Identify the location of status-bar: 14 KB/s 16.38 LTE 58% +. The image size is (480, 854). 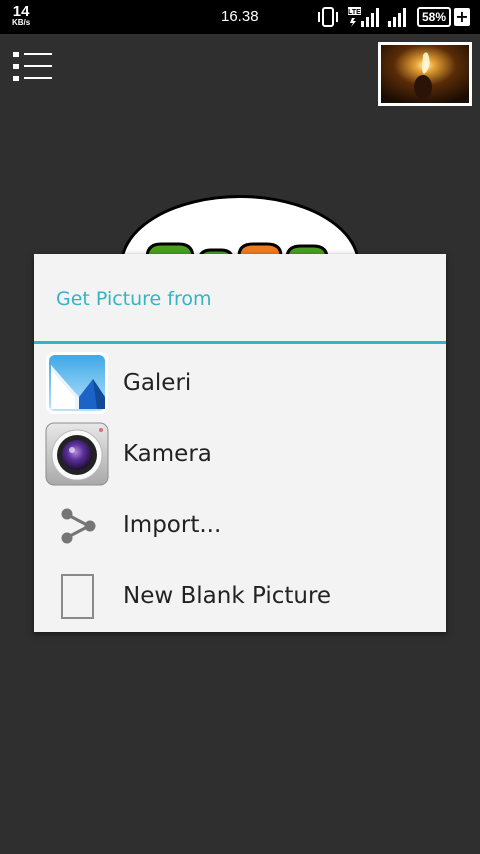
(240, 17).